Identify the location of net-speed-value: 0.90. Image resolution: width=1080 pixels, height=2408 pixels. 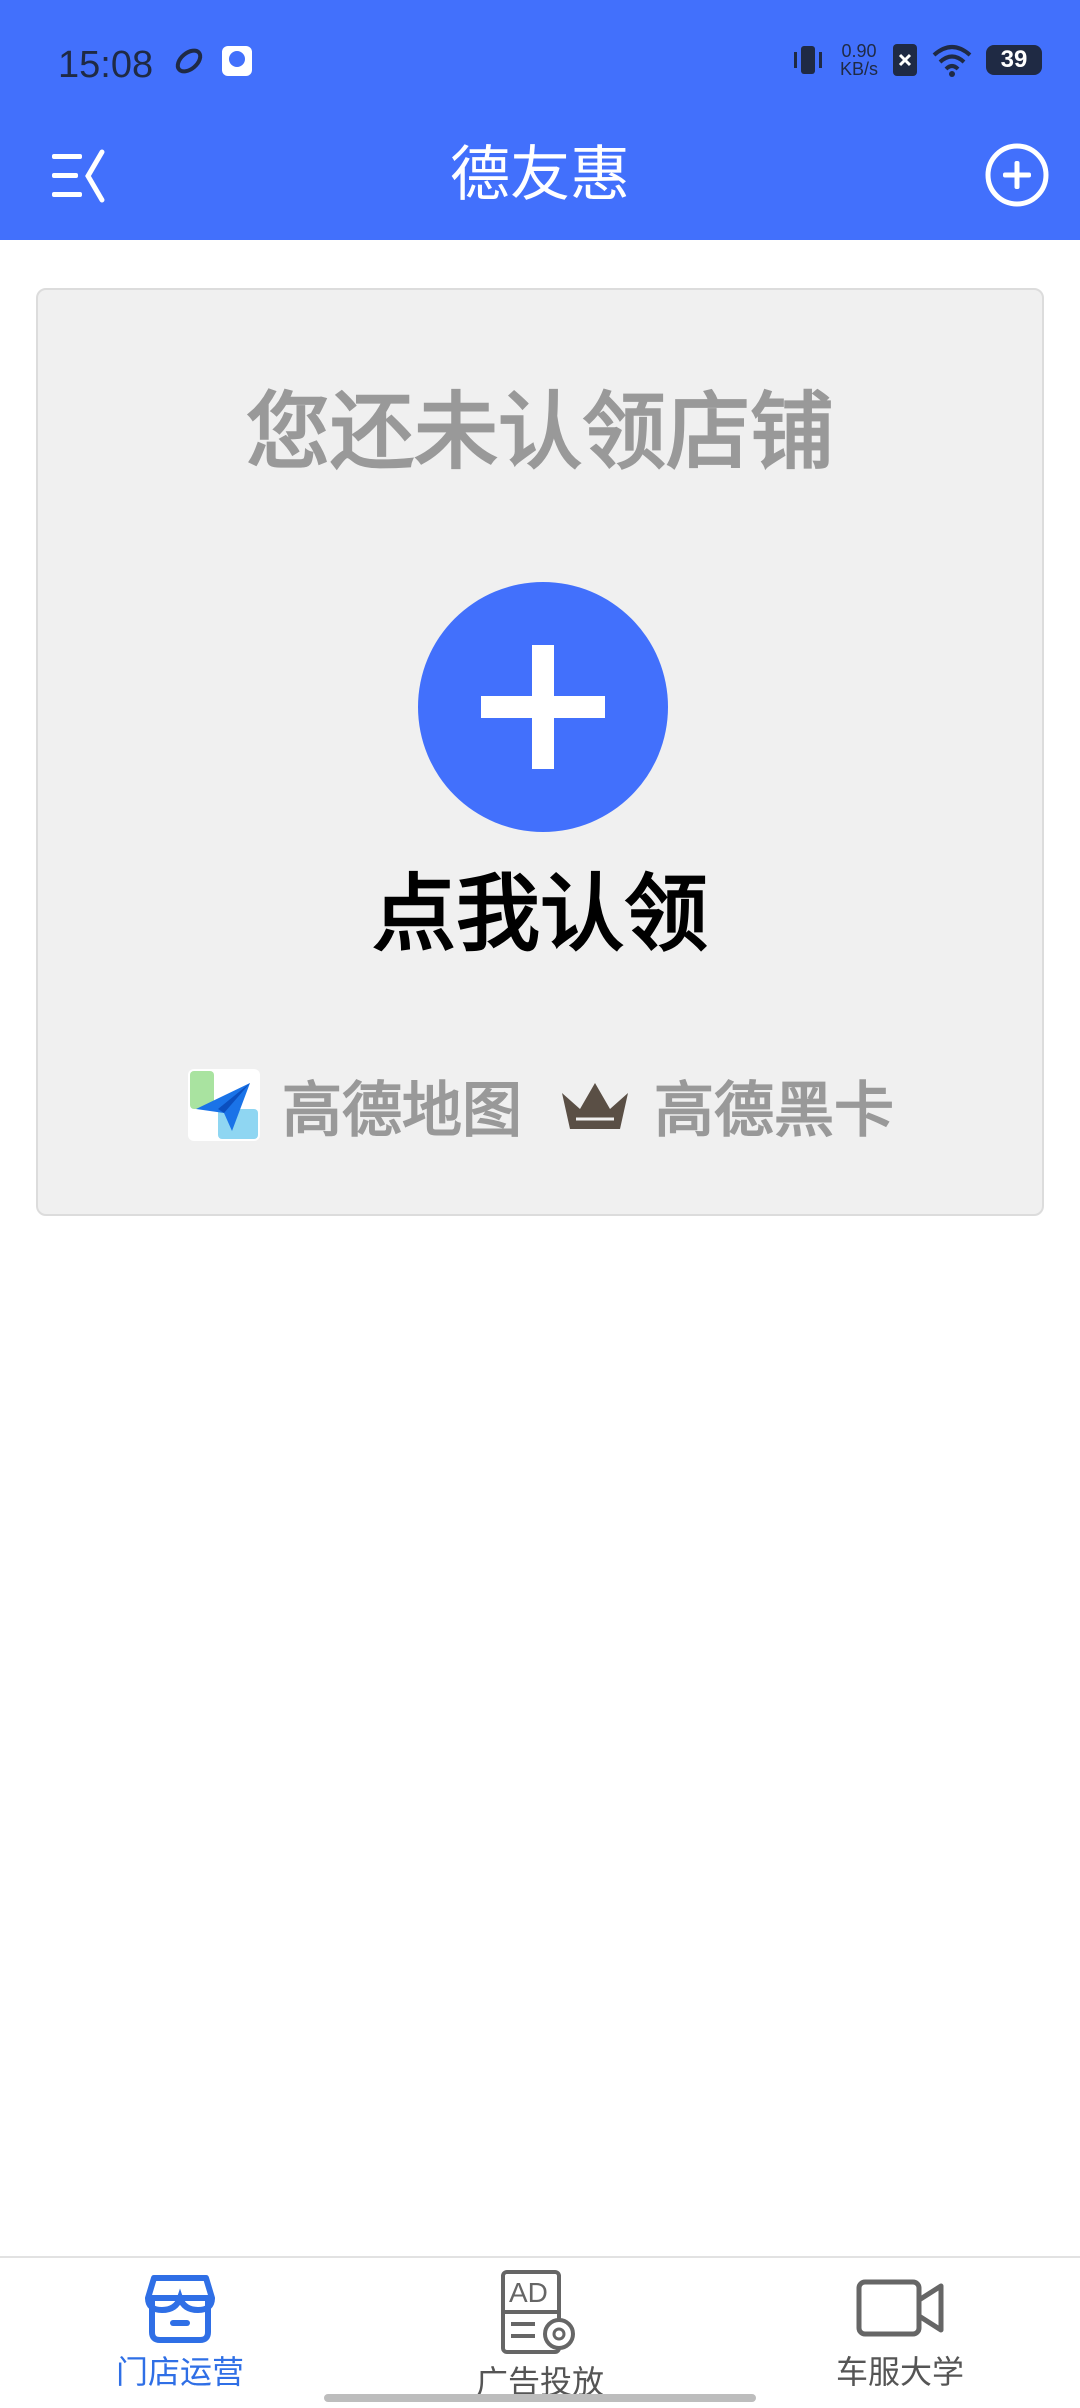
(859, 51).